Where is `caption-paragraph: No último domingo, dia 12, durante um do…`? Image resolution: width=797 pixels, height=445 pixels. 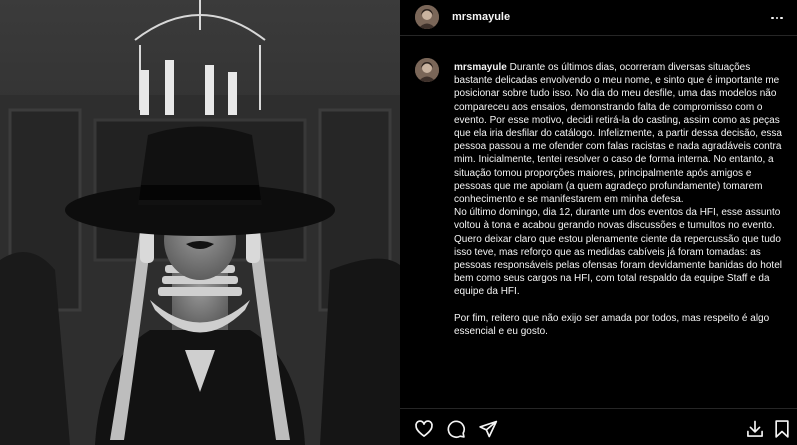
caption-paragraph: No último domingo, dia 12, durante um do… is located at coordinates (618, 252).